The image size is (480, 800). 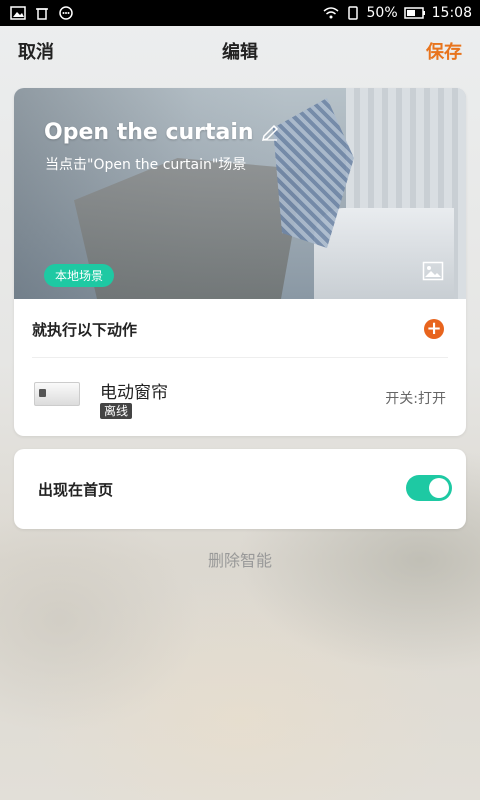 I want to click on device-action-value: 开关:打开, so click(x=415, y=399).